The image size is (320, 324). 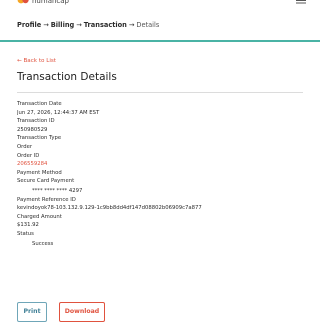 What do you see at coordinates (117, 313) in the screenshot?
I see `action-buttons: Print Download` at bounding box center [117, 313].